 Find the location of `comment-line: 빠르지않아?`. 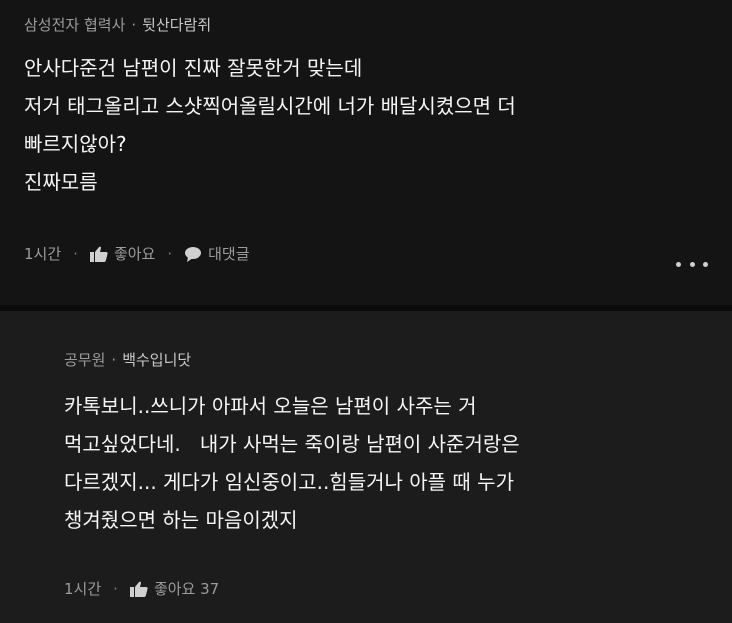

comment-line: 빠르지않아? is located at coordinates (75, 144).